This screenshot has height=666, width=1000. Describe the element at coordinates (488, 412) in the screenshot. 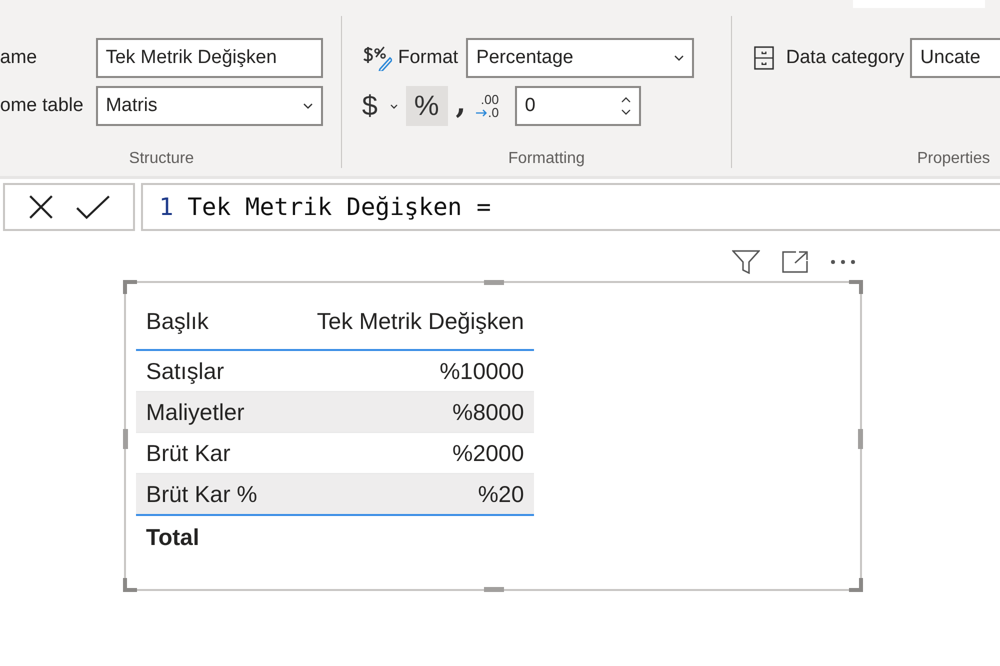

I see `table-cell: %8000` at that location.